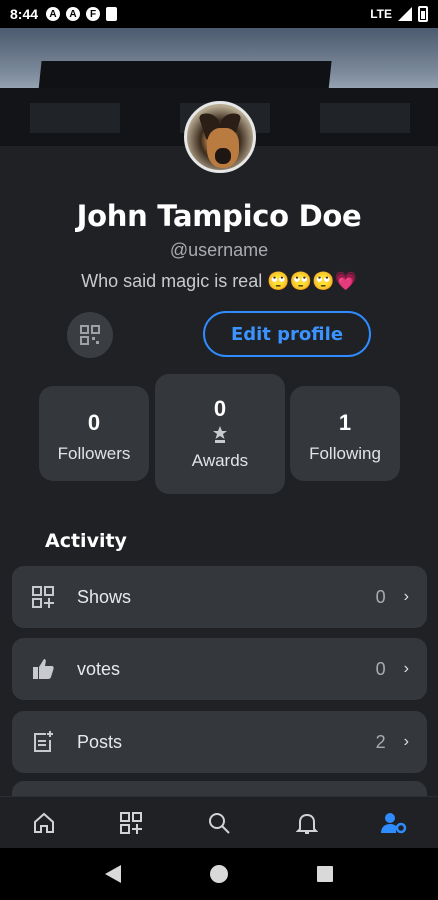 The image size is (438, 900). What do you see at coordinates (381, 14) in the screenshot?
I see `network-type: LTE` at bounding box center [381, 14].